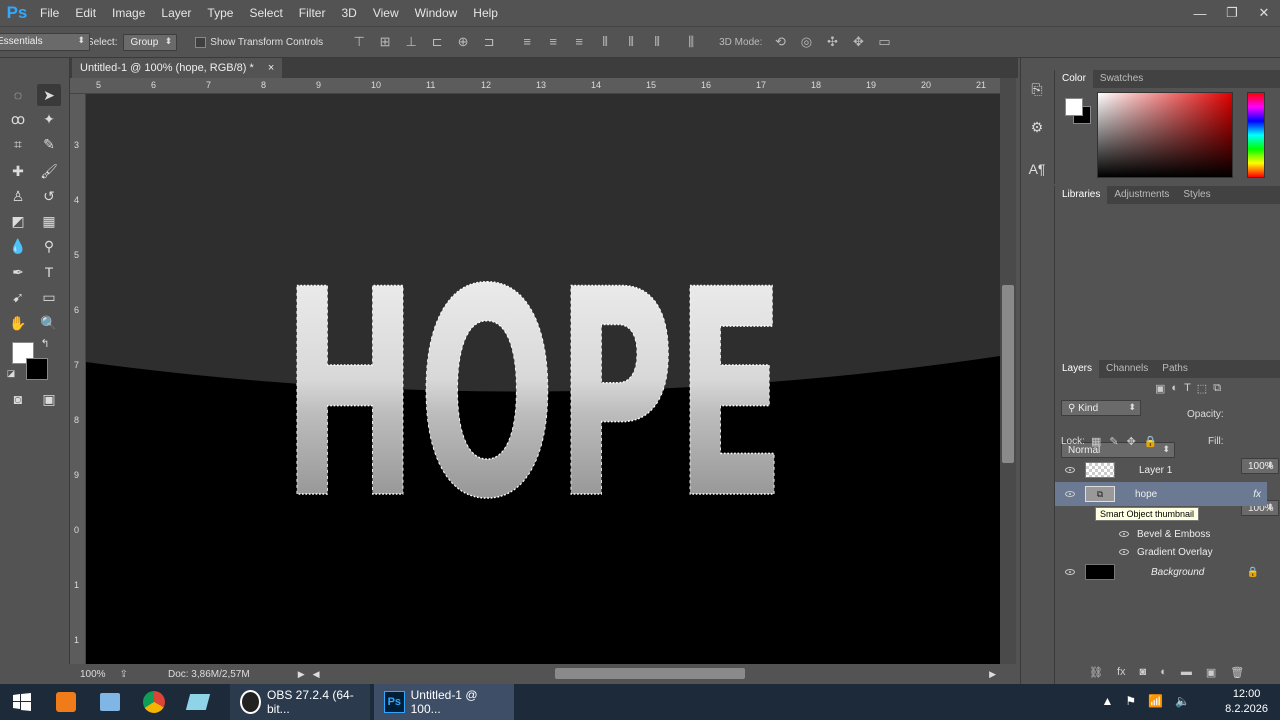 The height and width of the screenshot is (720, 1280). I want to click on 3d-pan-icon: ✣, so click(832, 42).